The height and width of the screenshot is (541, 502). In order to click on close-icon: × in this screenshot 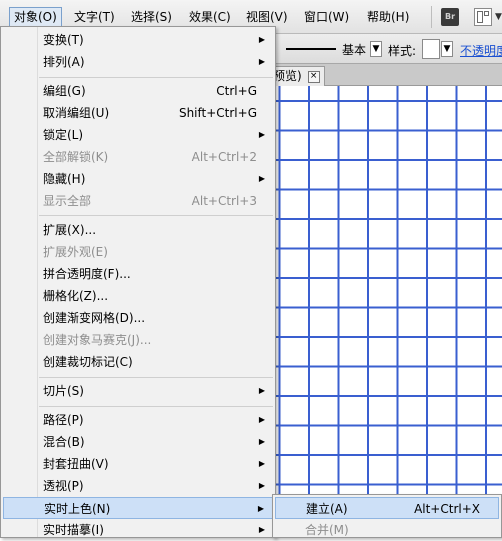, I will do `click(313, 76)`.